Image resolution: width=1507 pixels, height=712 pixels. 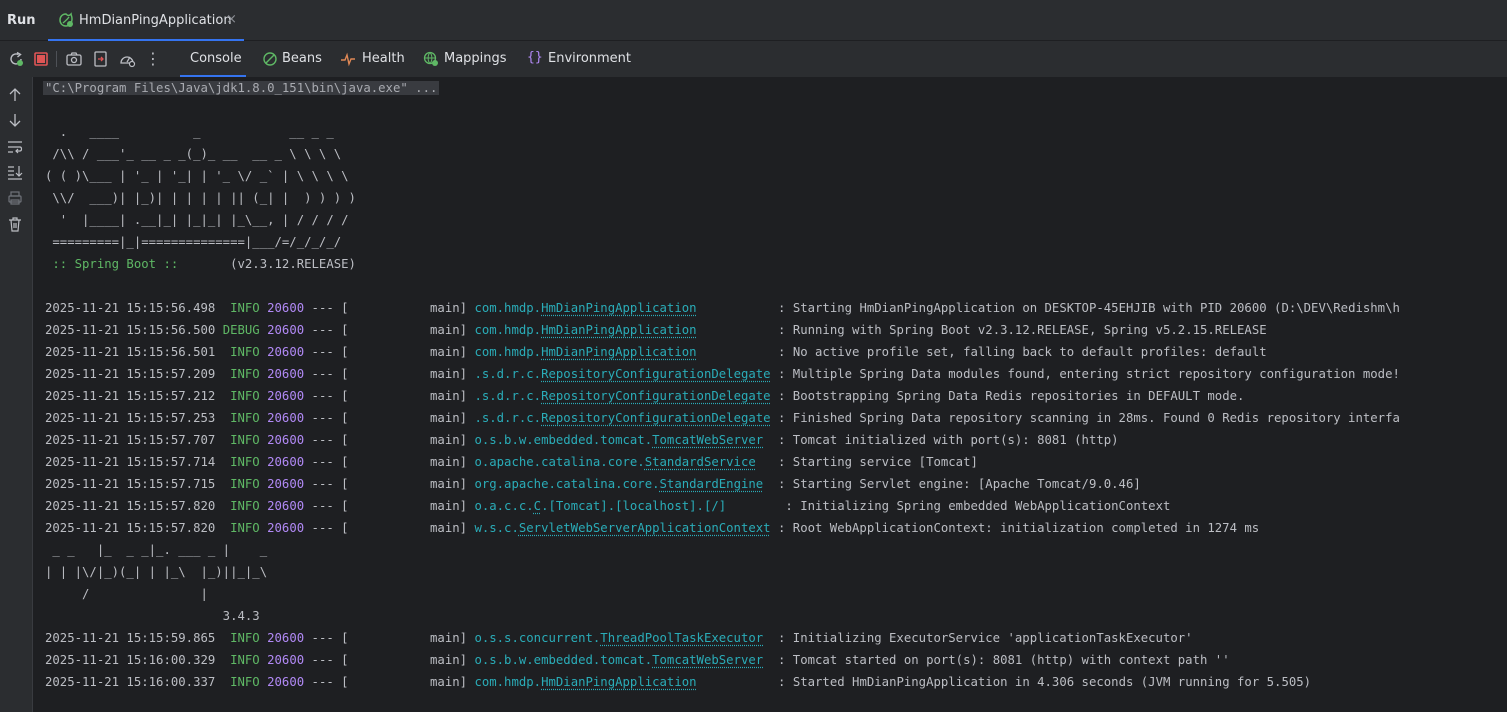 What do you see at coordinates (130, 484) in the screenshot?
I see `log-timestamp: 2025-11-21 15:15:57.715` at bounding box center [130, 484].